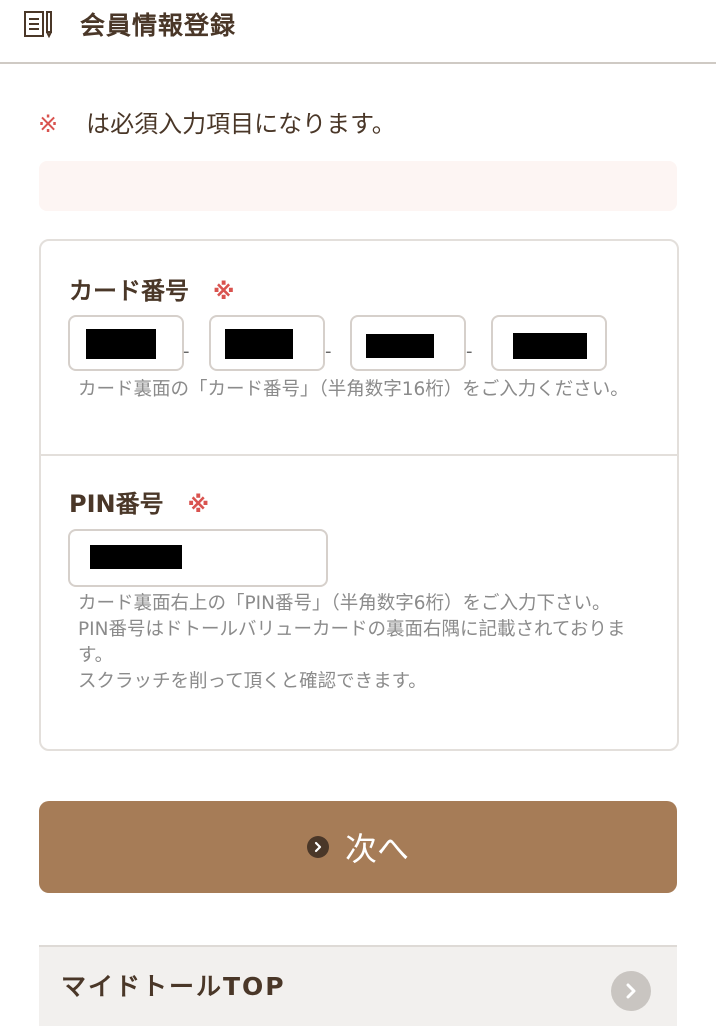 Image resolution: width=716 pixels, height=1026 pixels. I want to click on required-notice: ※ は必須入力項目になります。, so click(217, 121).